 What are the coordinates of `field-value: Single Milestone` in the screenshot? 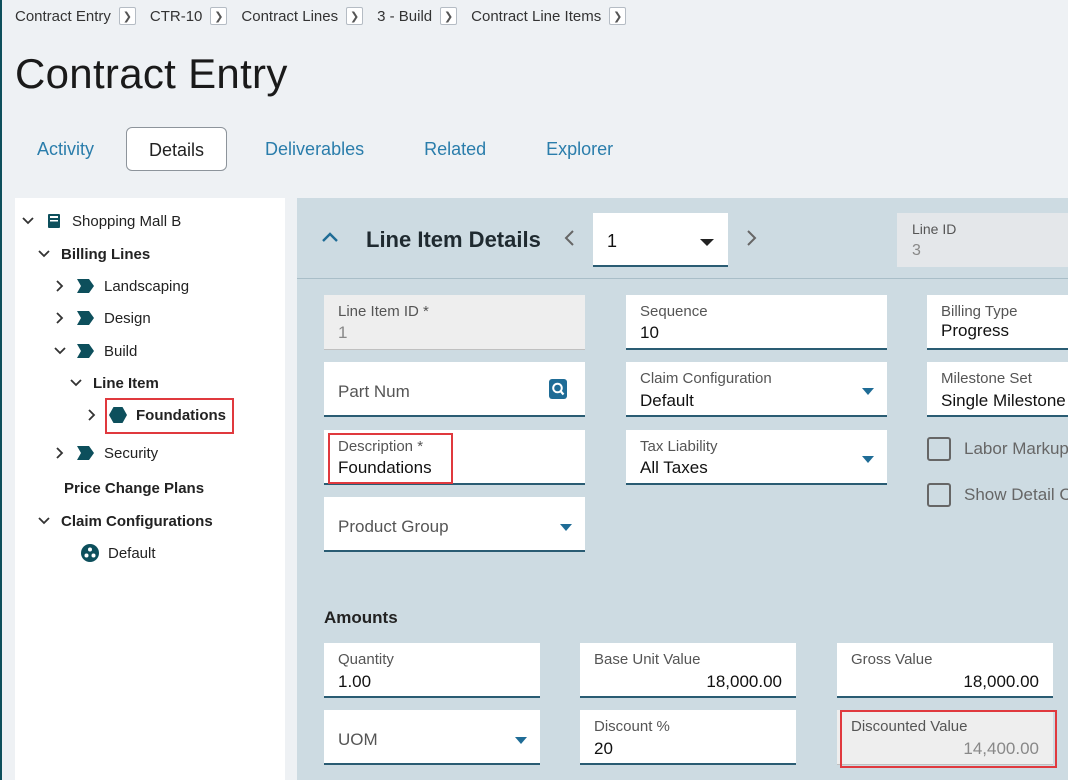 It's located at (1003, 401).